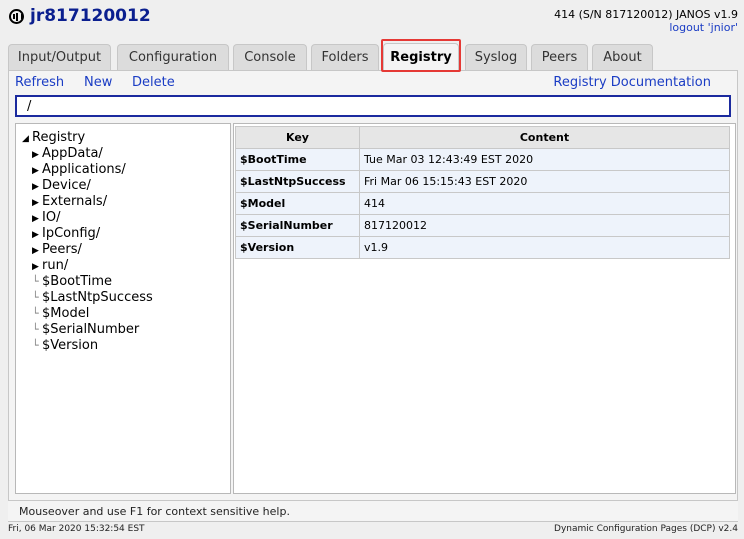  Describe the element at coordinates (50, 265) in the screenshot. I see `tree-folder: ▶ run/` at that location.